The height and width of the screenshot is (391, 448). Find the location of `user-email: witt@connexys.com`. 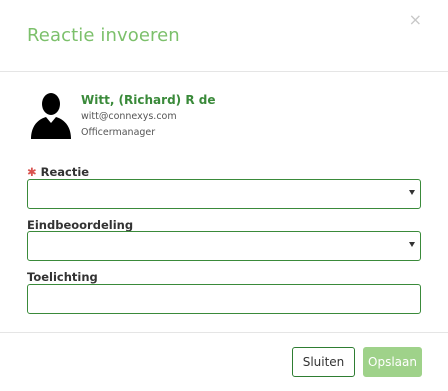

user-email: witt@connexys.com is located at coordinates (129, 116).